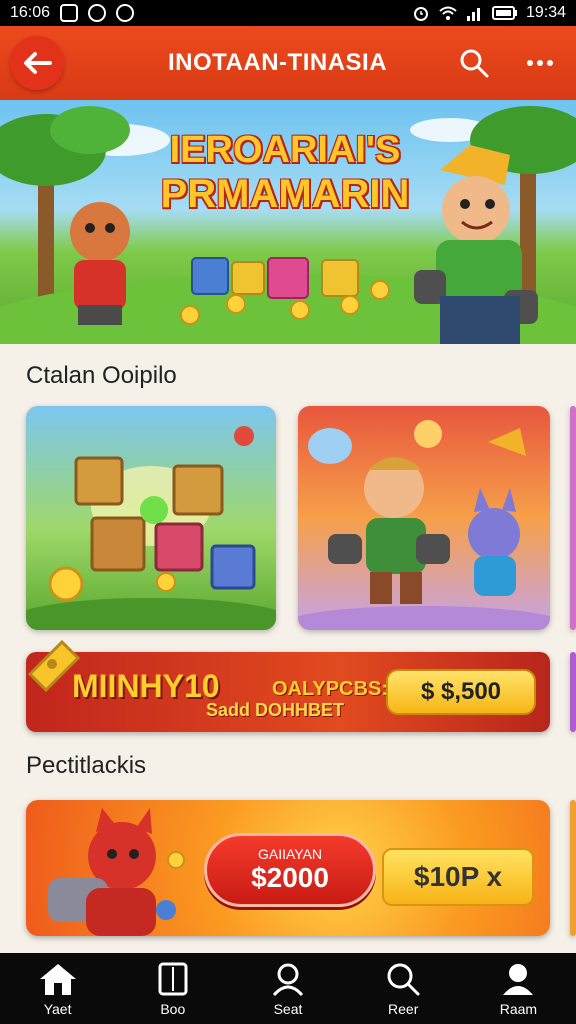 This screenshot has width=576, height=1024. I want to click on hero-title-line1: IEROARIAI'S, so click(285, 150).